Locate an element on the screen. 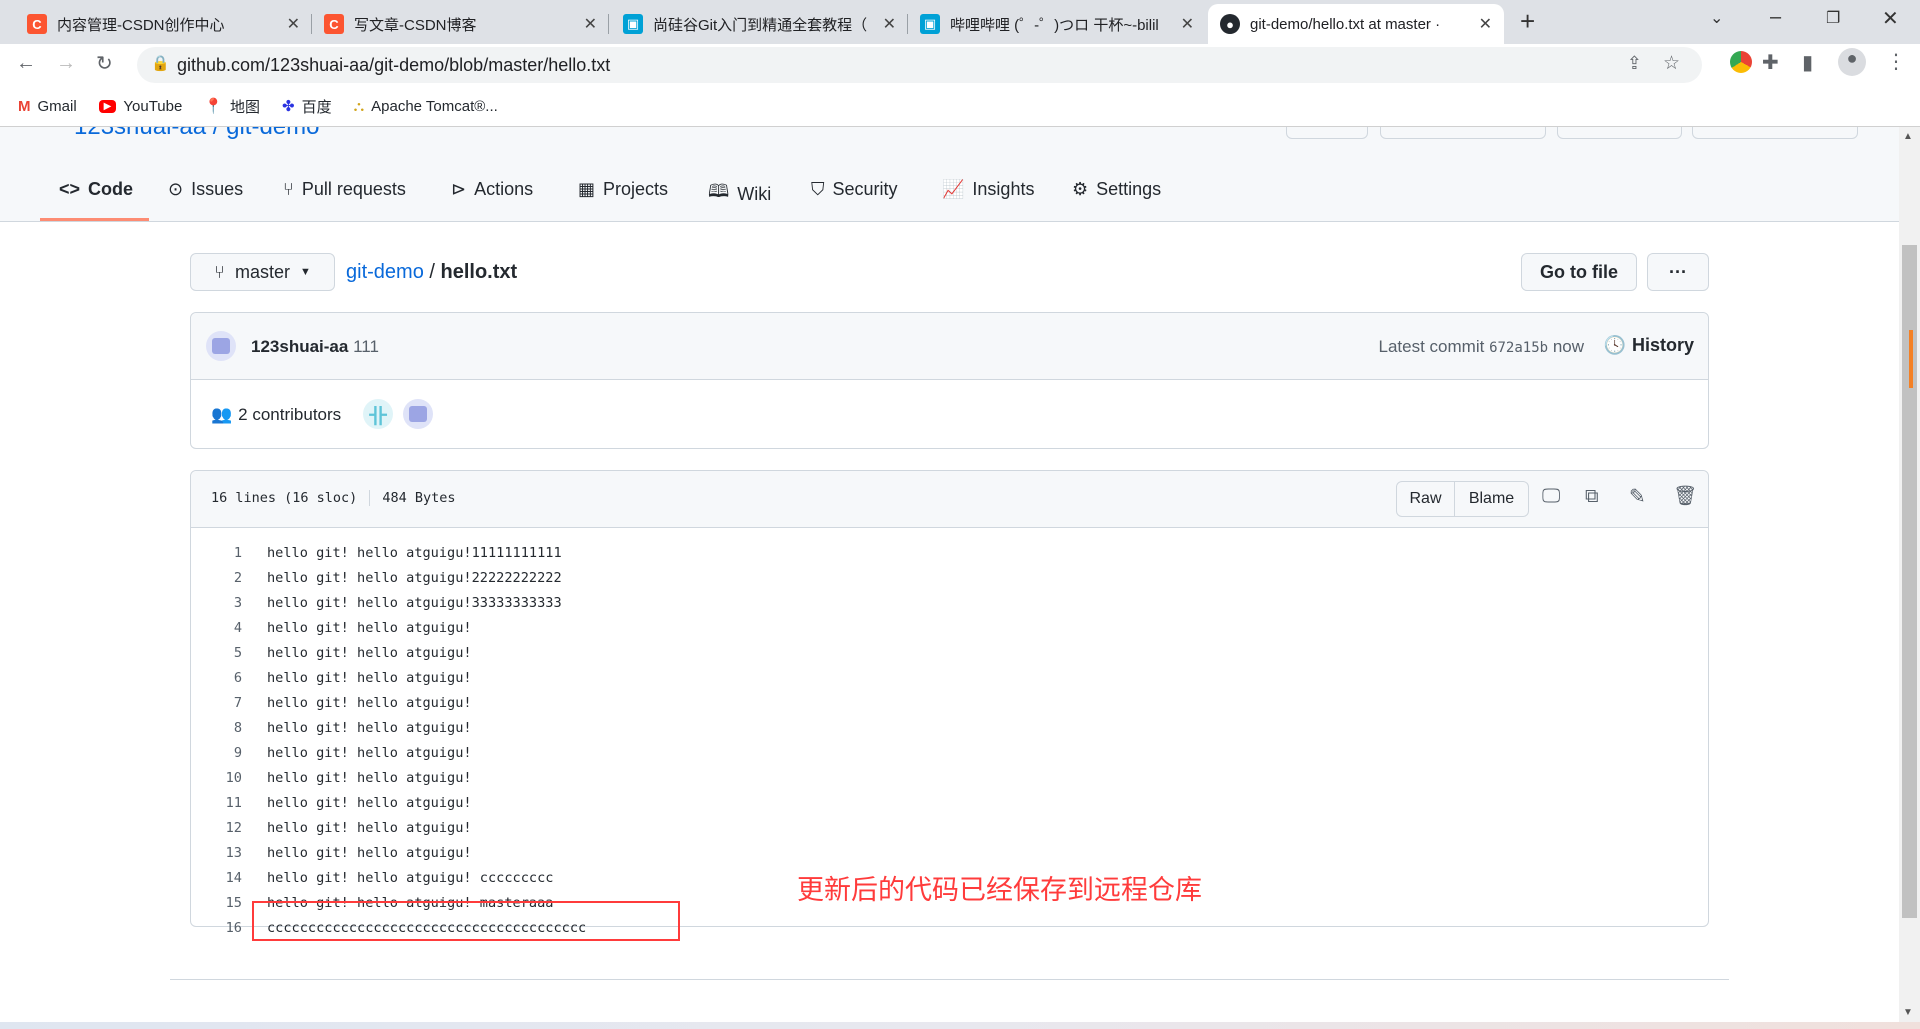  star-button is located at coordinates (1619, 133).